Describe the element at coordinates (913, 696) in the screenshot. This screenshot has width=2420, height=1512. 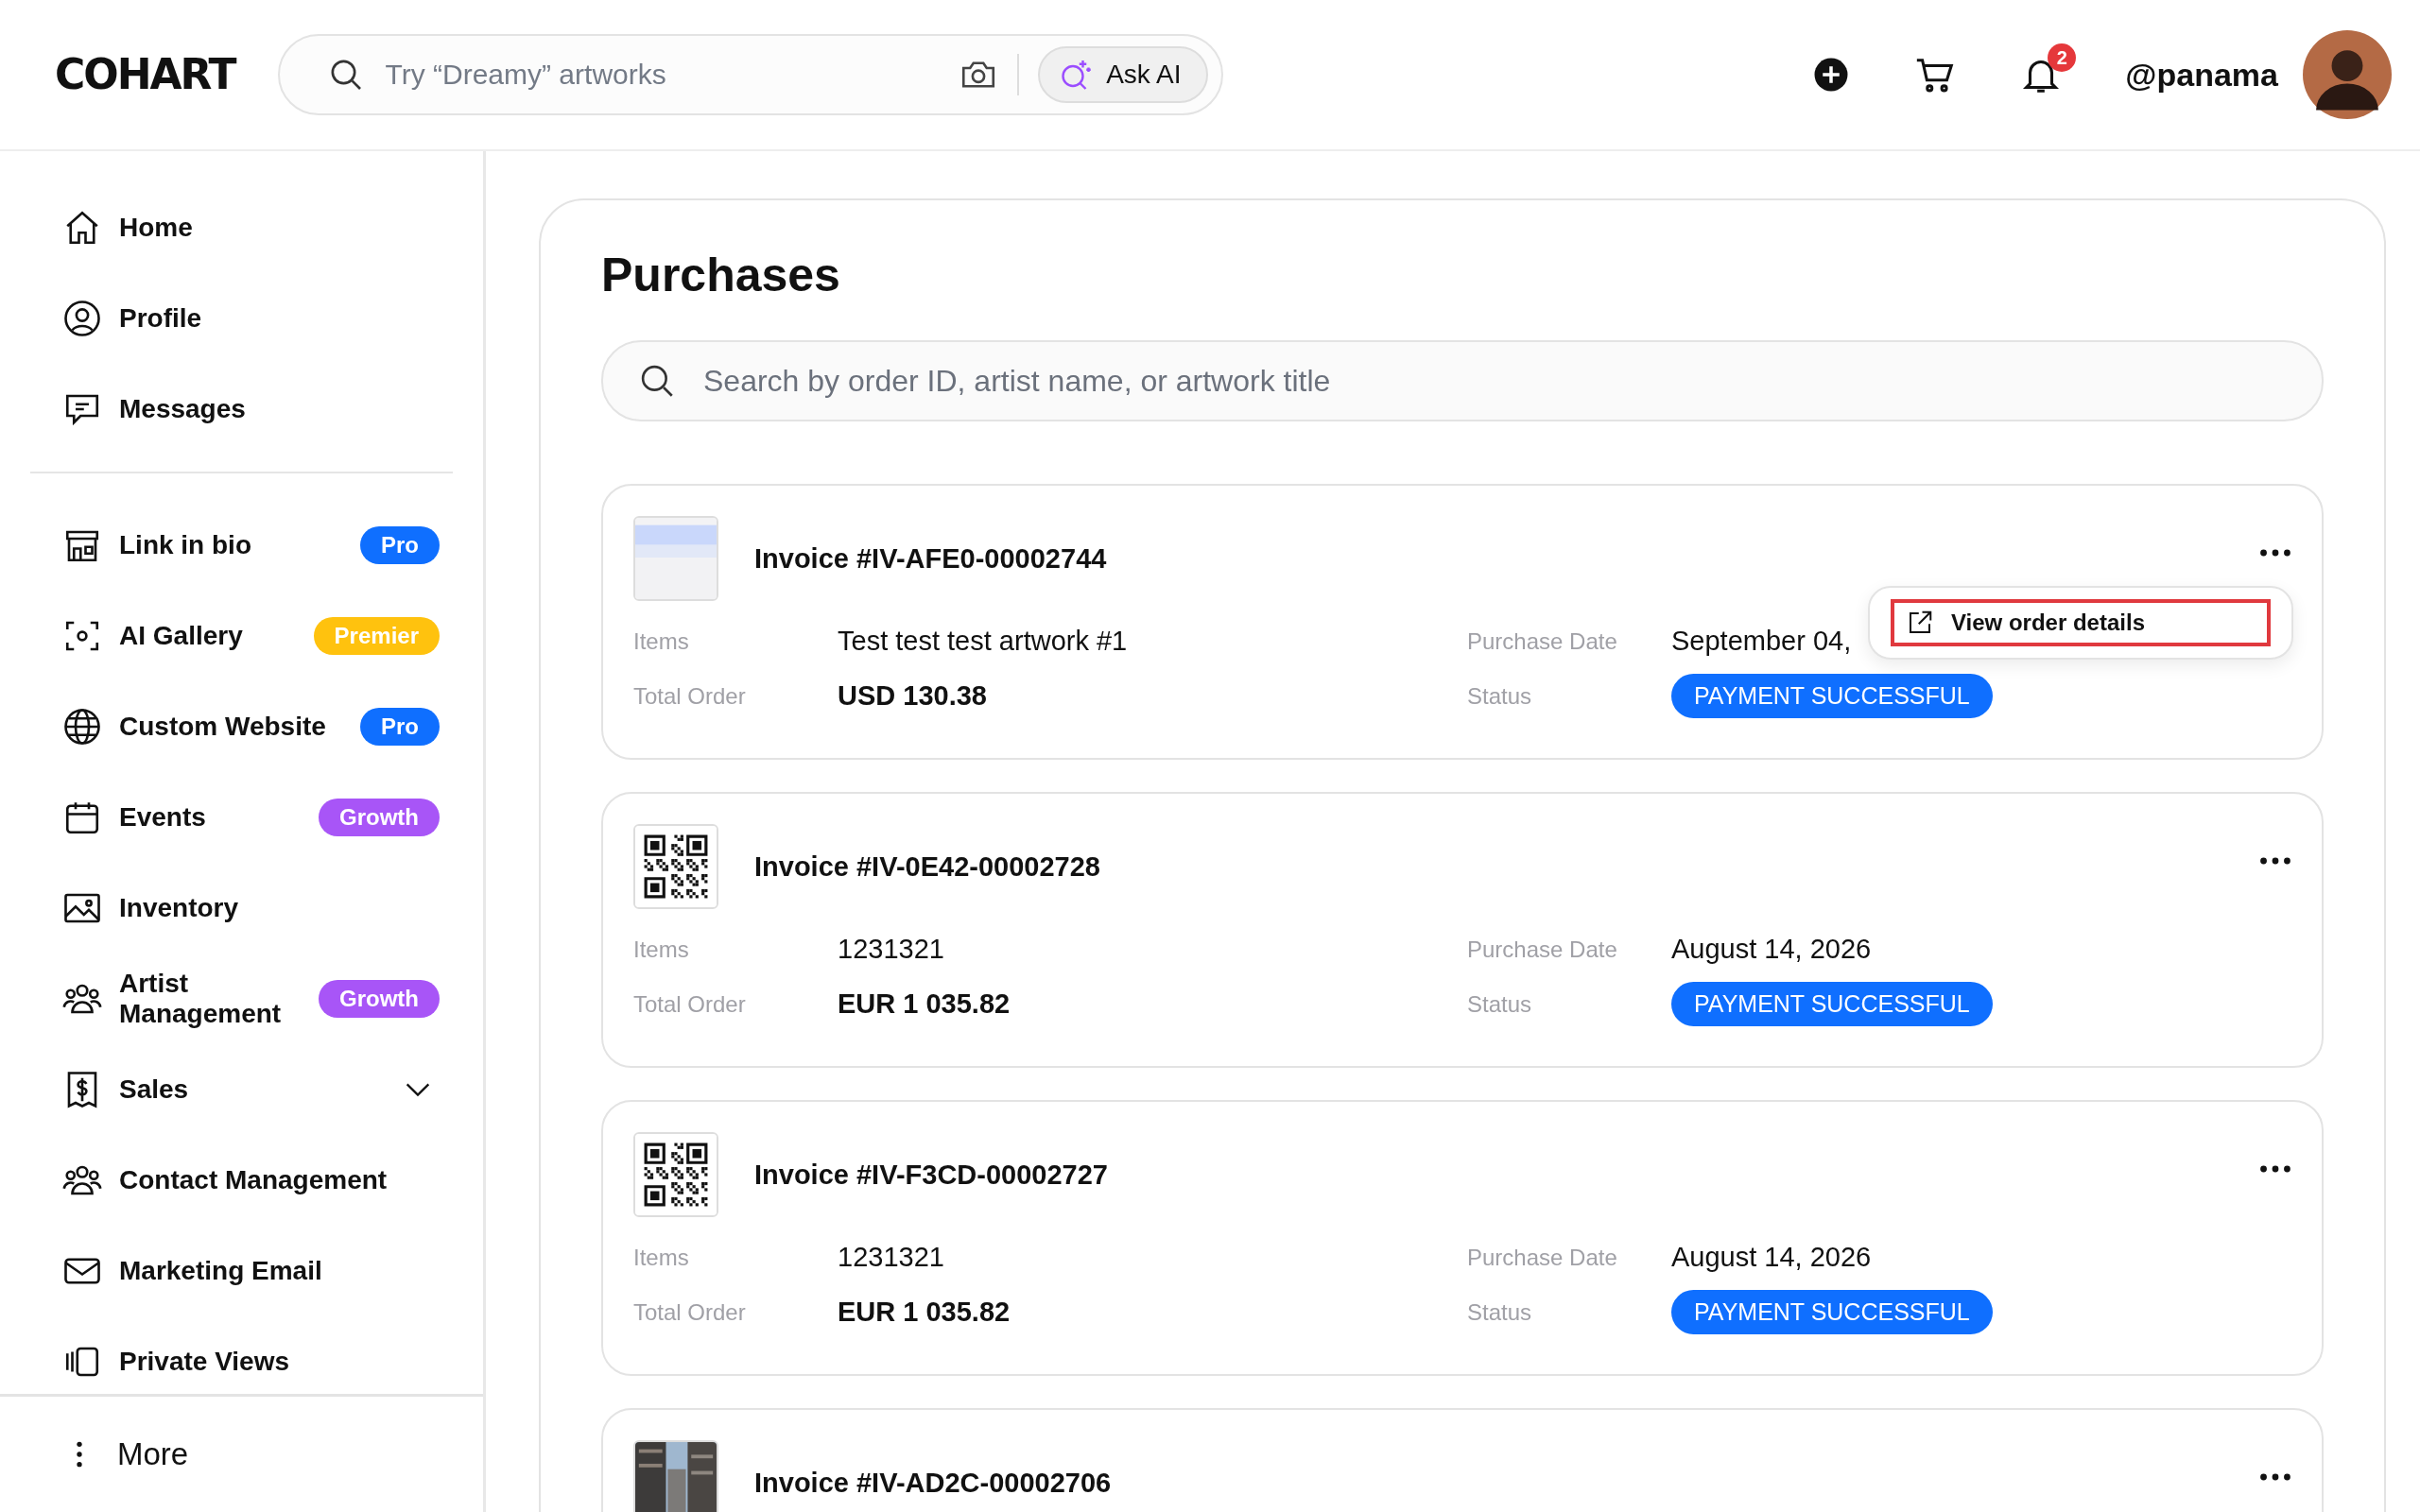
I see `total-value: USD 130.38` at that location.